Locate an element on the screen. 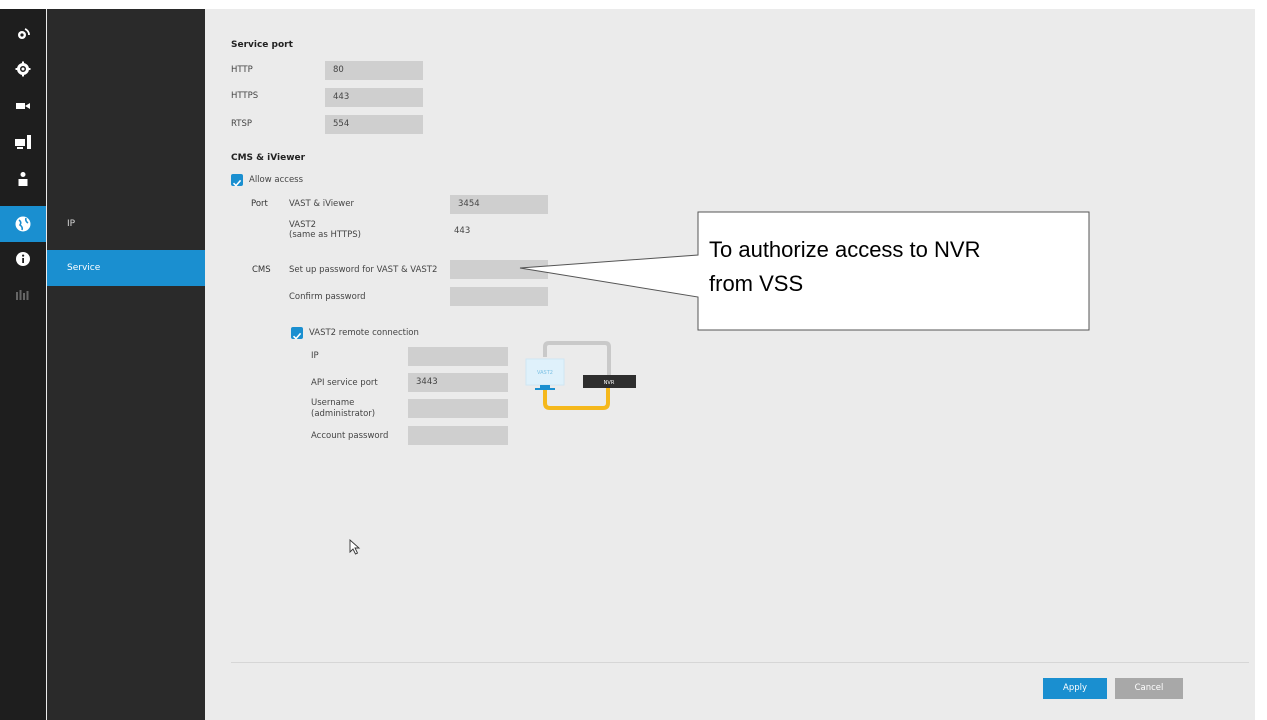 This screenshot has width=1267, height=720. callout-box is located at coordinates (804, 271).